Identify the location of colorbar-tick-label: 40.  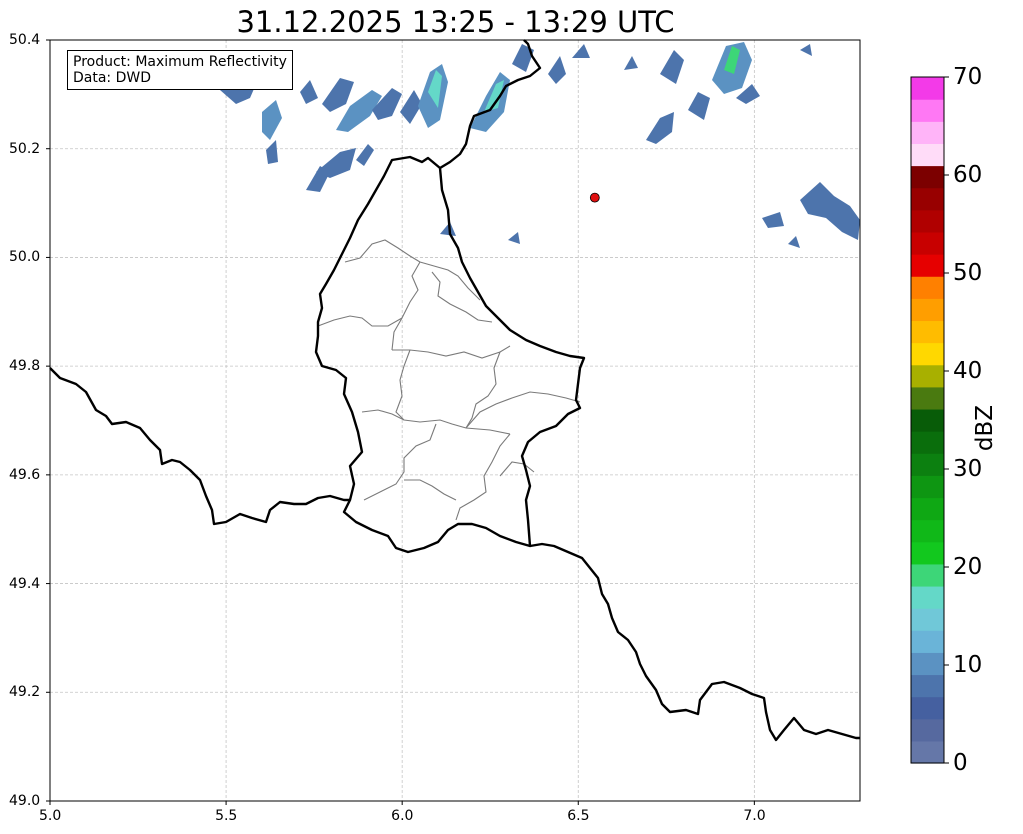
(968, 371).